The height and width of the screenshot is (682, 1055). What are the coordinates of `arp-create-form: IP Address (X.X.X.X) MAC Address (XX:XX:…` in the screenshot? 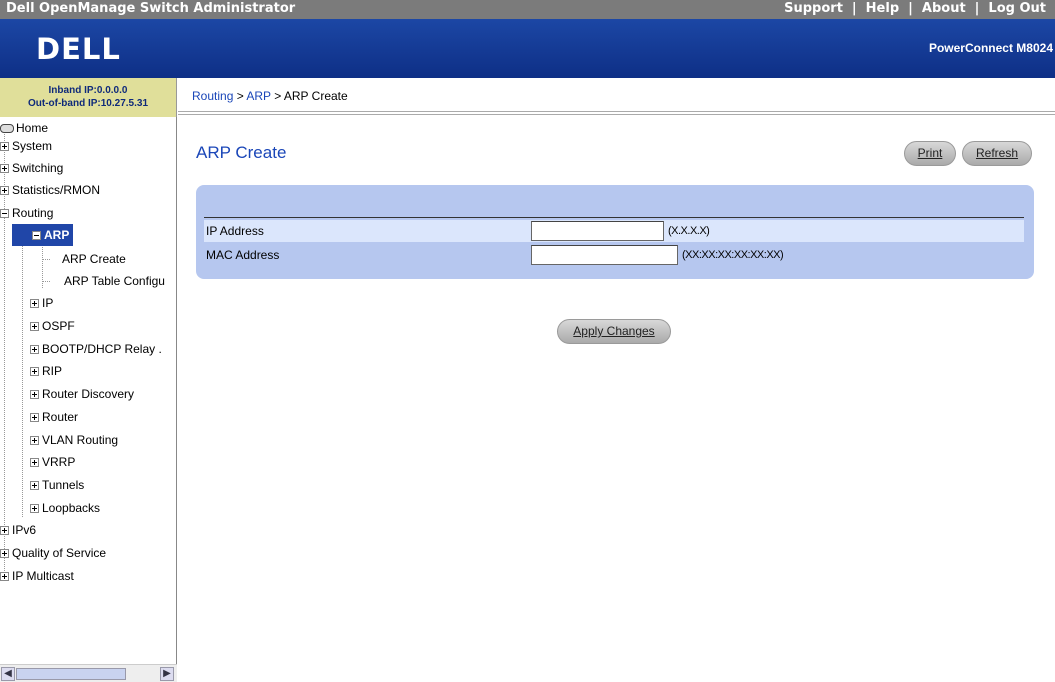 It's located at (615, 232).